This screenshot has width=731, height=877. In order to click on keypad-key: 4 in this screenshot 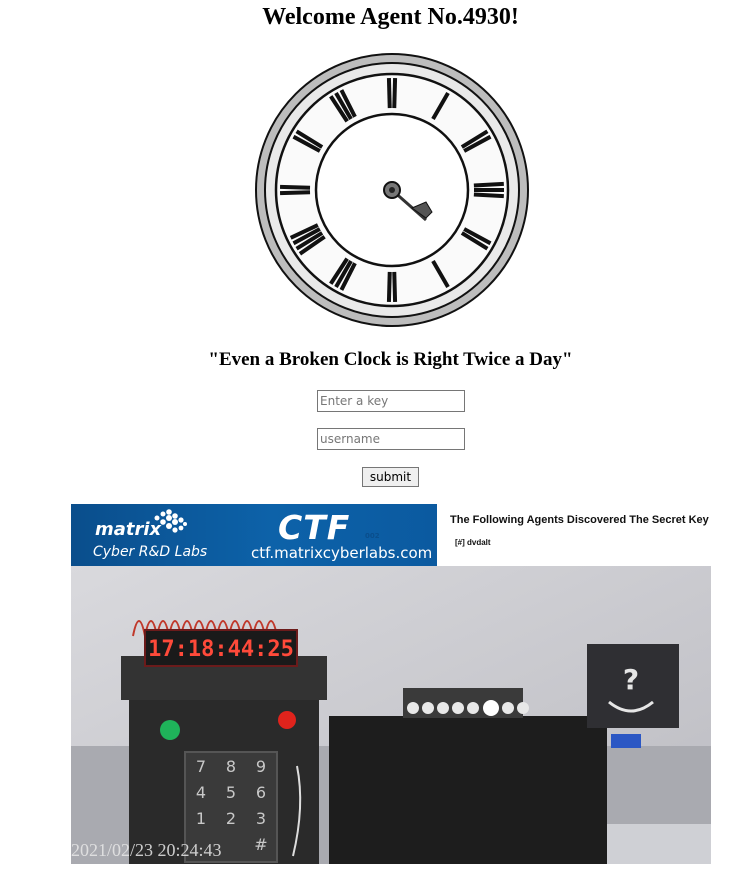, I will do `click(201, 792)`.